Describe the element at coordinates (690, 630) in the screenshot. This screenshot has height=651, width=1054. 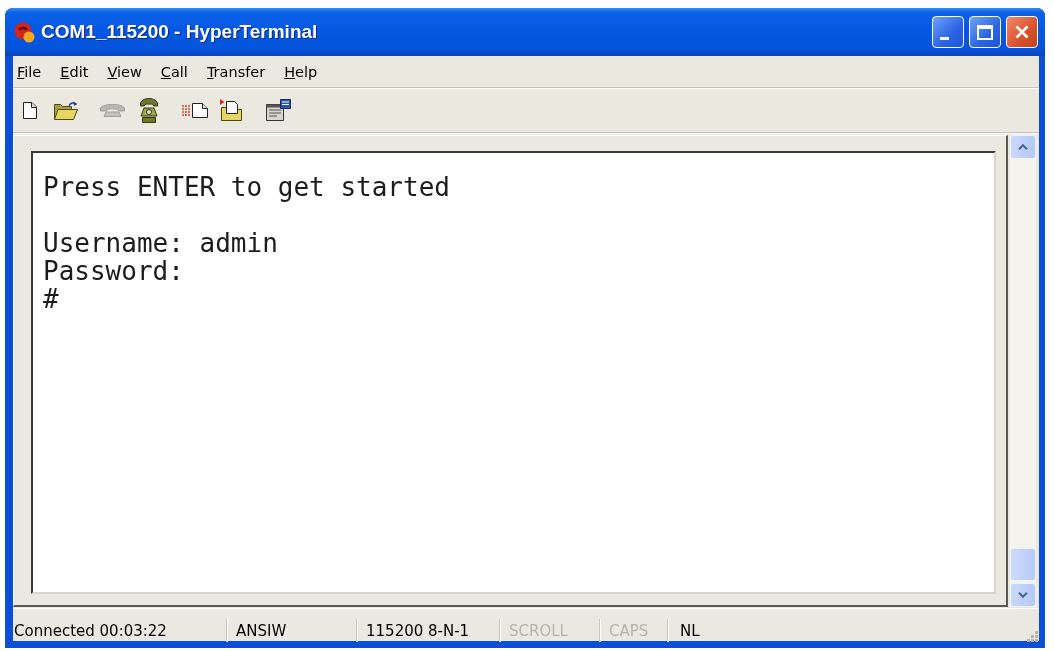
I see `status-indicator: NL` at that location.